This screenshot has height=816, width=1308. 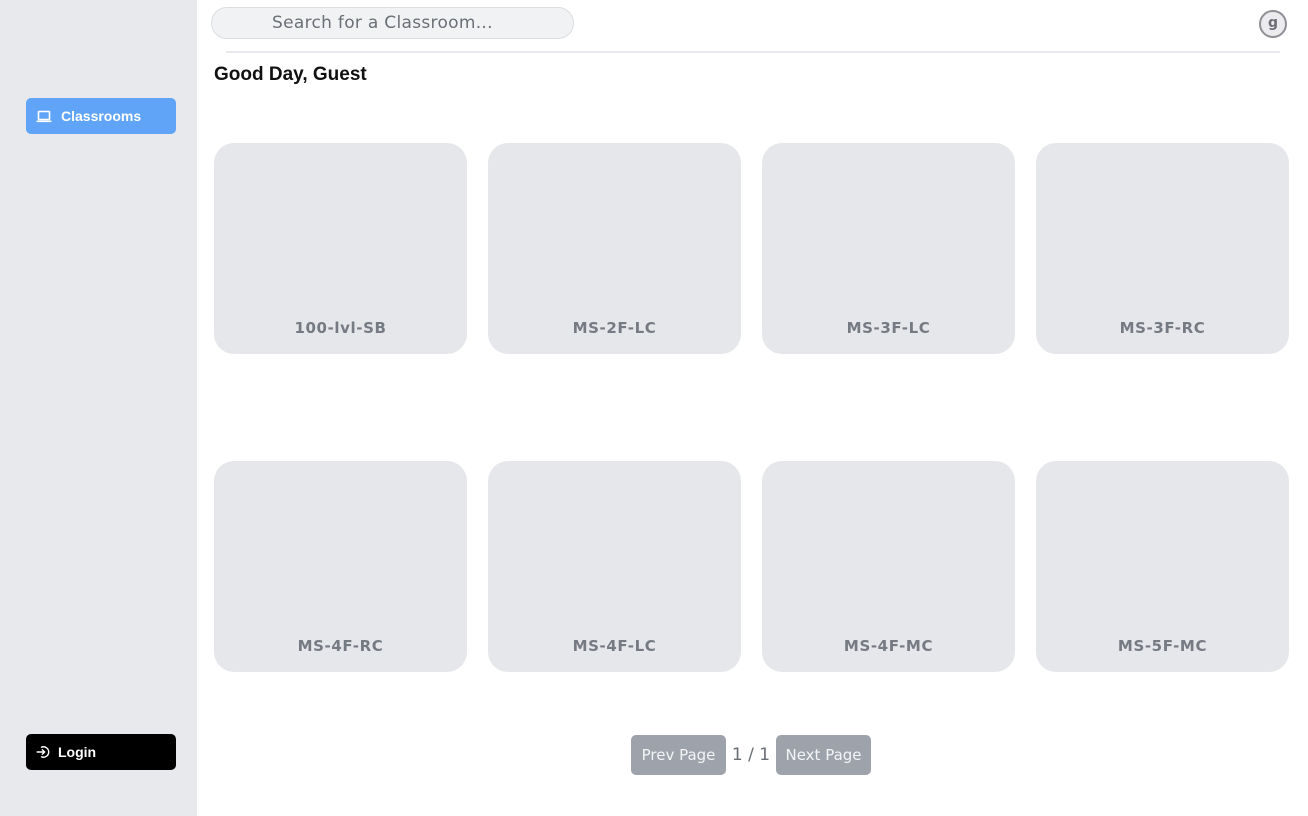 I want to click on classroom-card: MS-4F-RC, so click(x=340, y=566).